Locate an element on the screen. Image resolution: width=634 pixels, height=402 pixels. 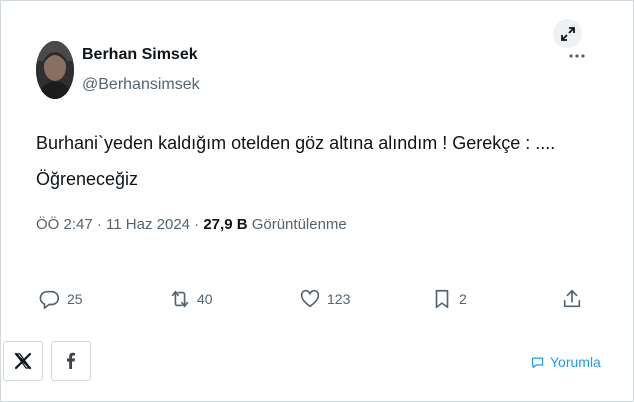
share-facebook-button is located at coordinates (71, 361).